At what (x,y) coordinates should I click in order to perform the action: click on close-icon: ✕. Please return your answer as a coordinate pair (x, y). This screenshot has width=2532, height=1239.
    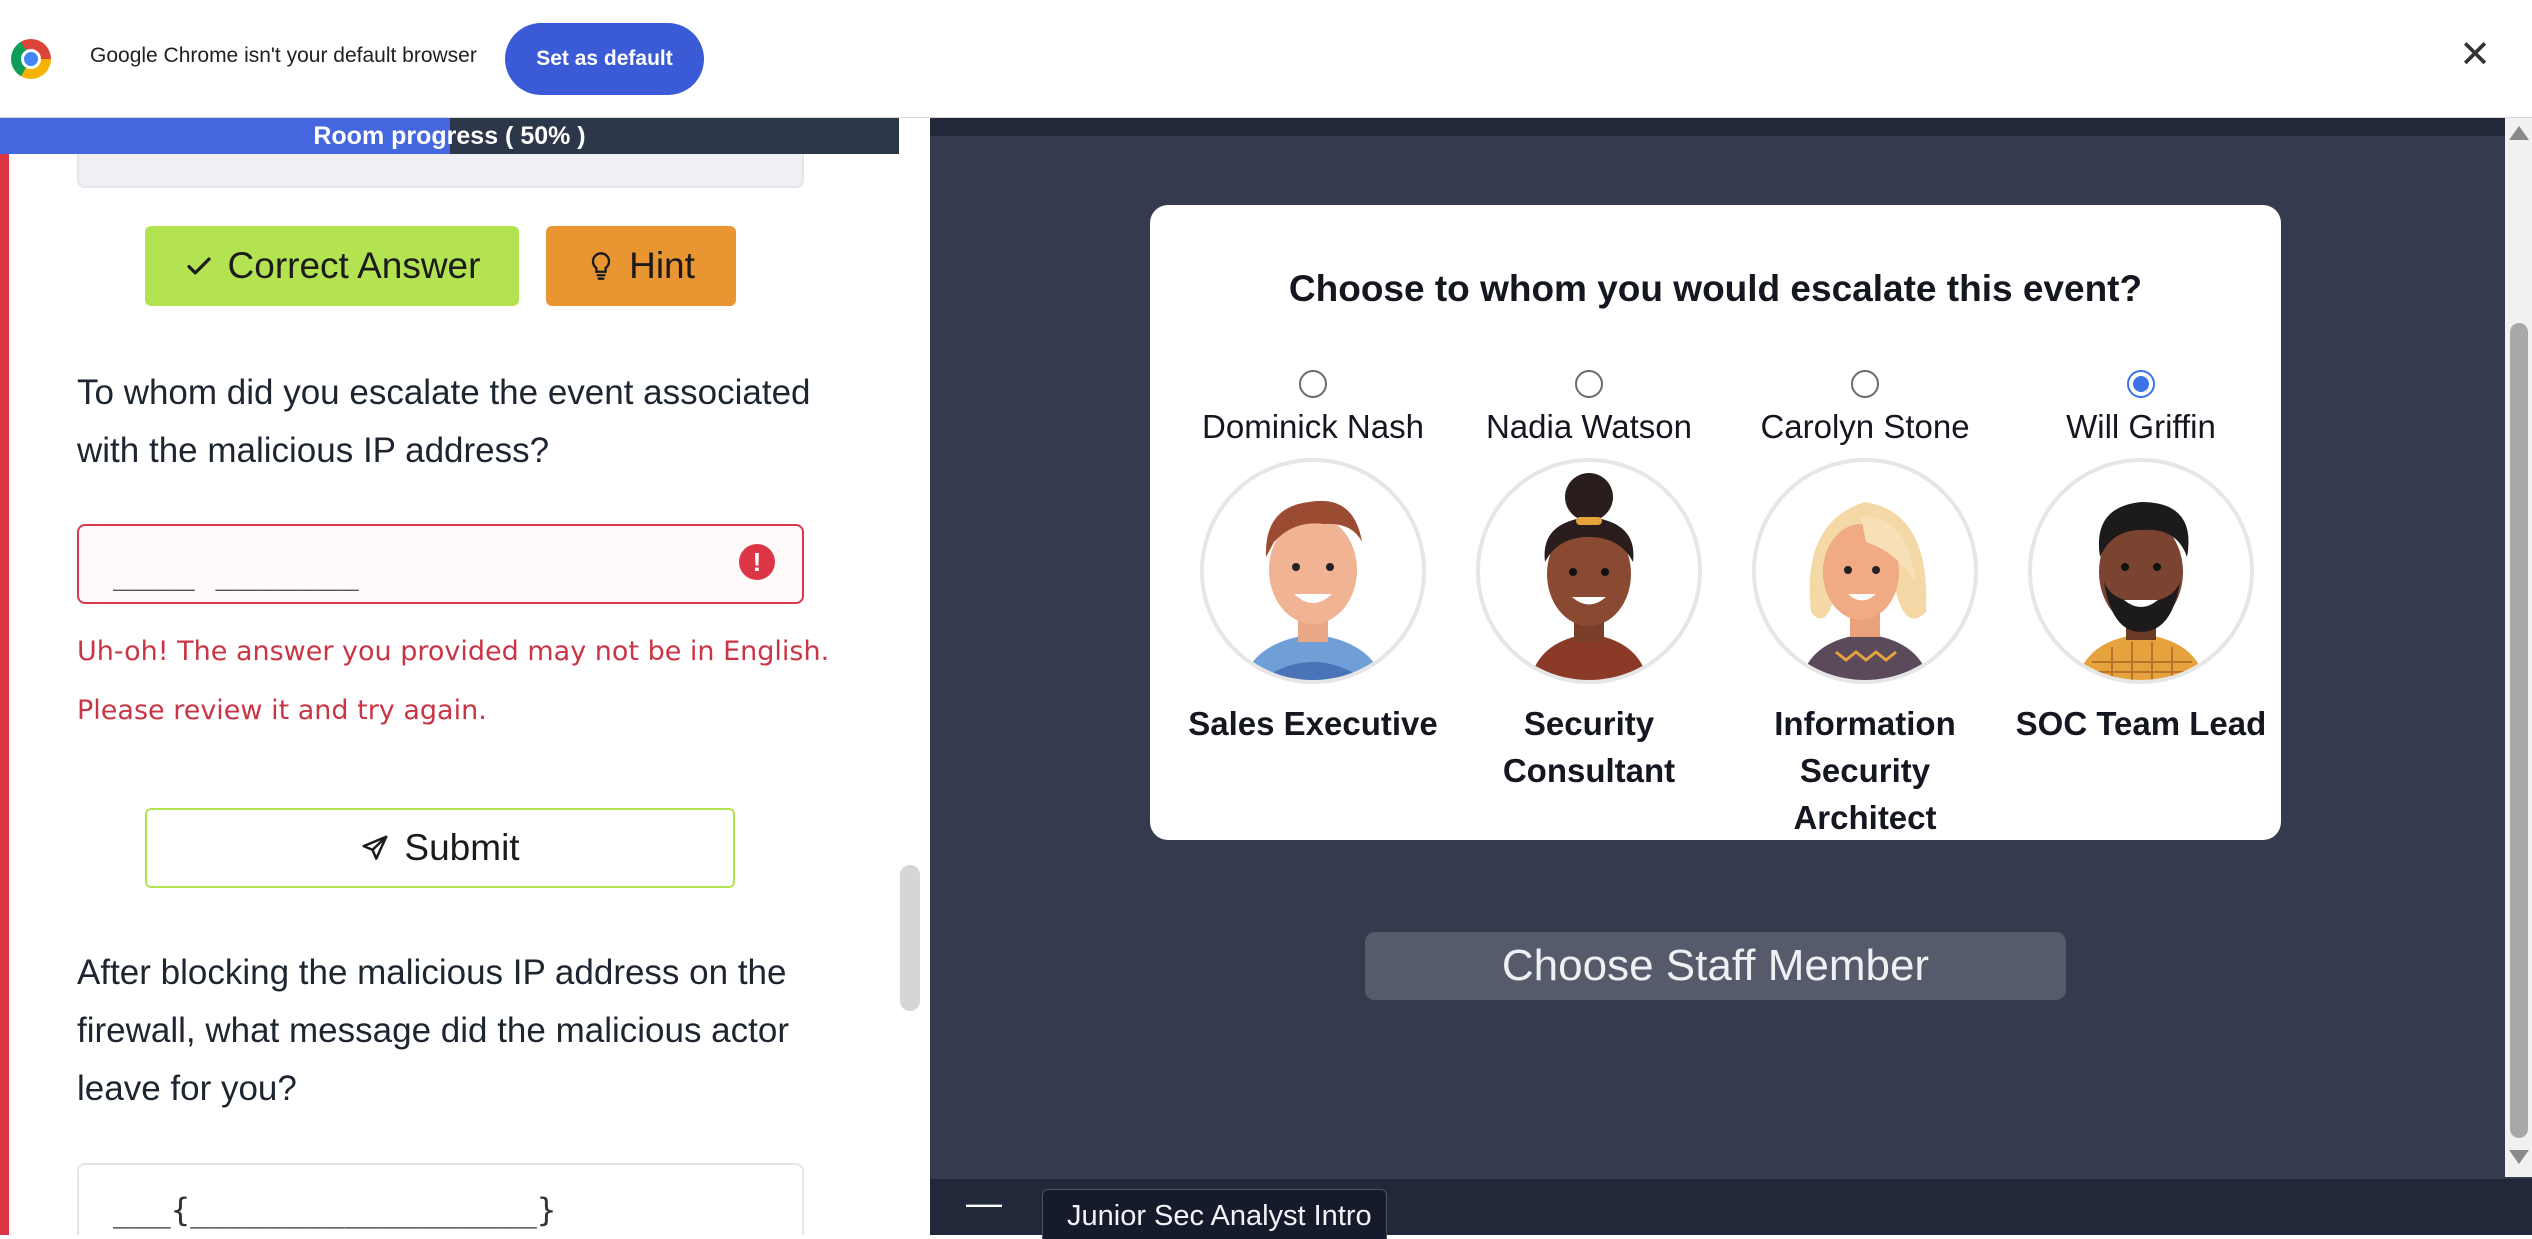
    Looking at the image, I should click on (2475, 55).